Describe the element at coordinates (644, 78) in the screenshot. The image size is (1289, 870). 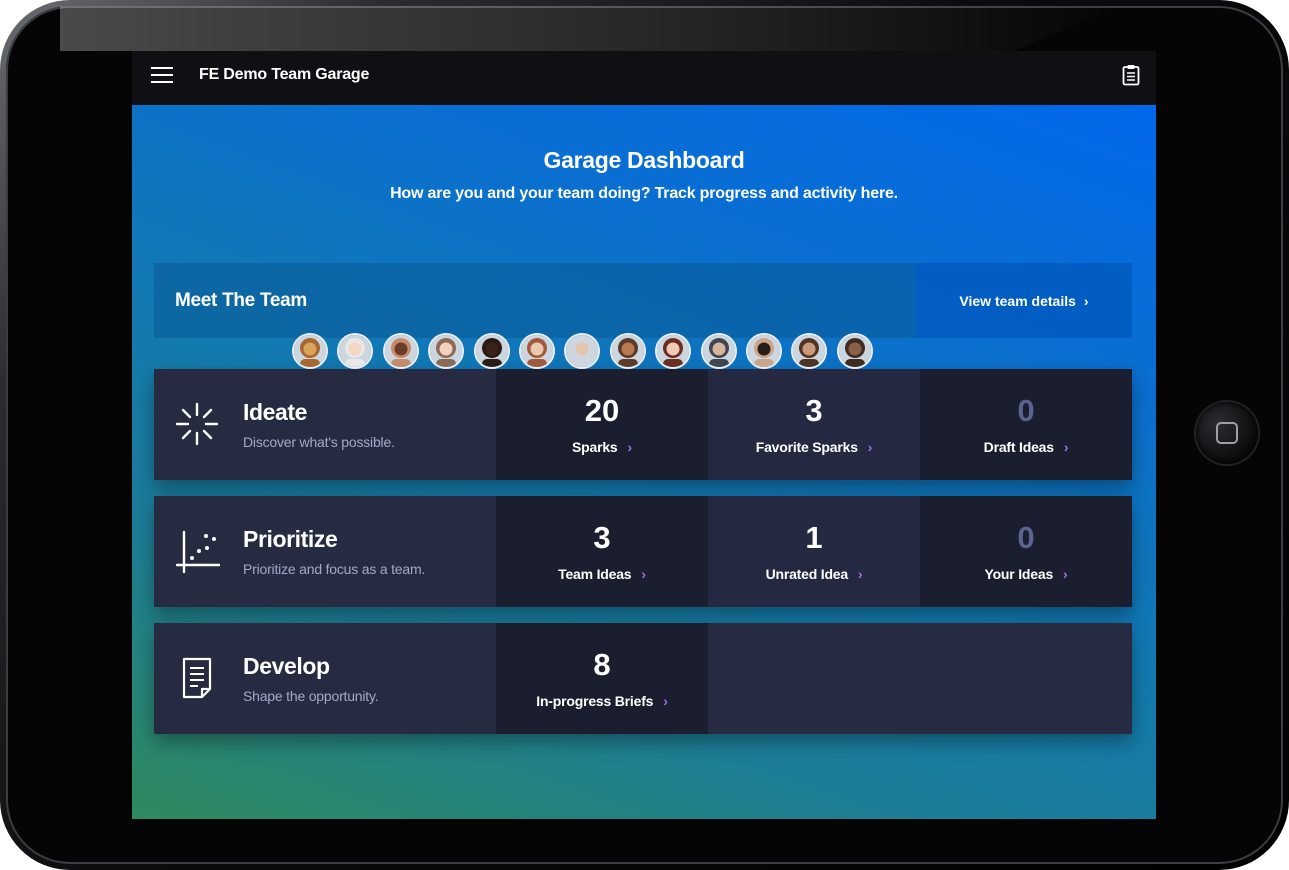
I see `top-bar: FE Demo Team Garage` at that location.